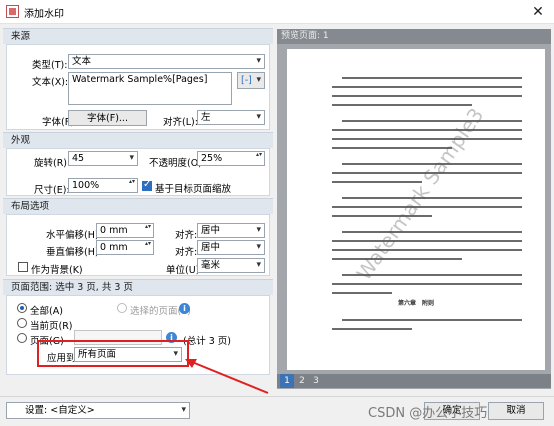 The height and width of the screenshot is (426, 554). What do you see at coordinates (193, 189) in the screenshot?
I see `scale-to-page-label: 基于目标页面缩放` at bounding box center [193, 189].